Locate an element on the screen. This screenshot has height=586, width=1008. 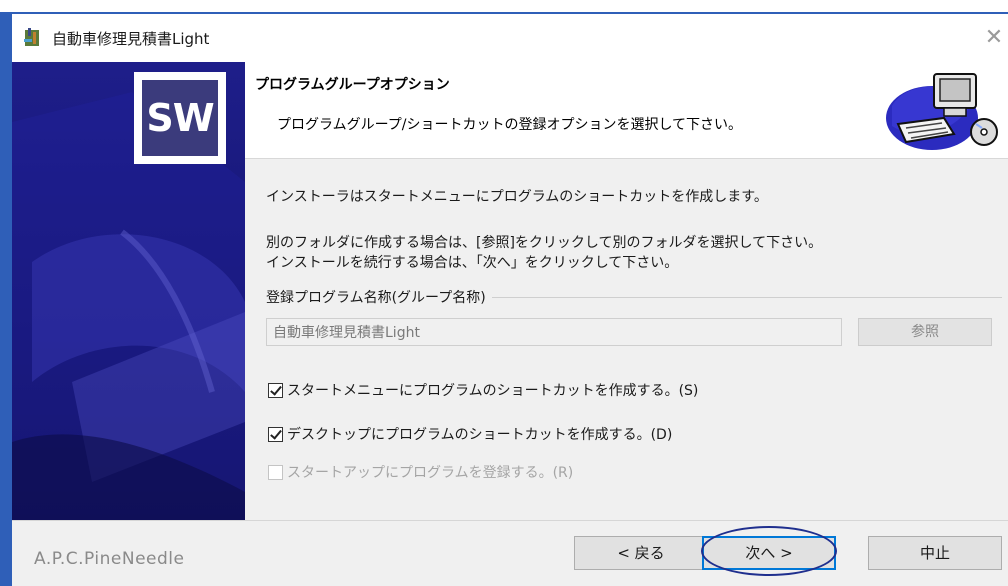
sw-logo: SW is located at coordinates (180, 118).